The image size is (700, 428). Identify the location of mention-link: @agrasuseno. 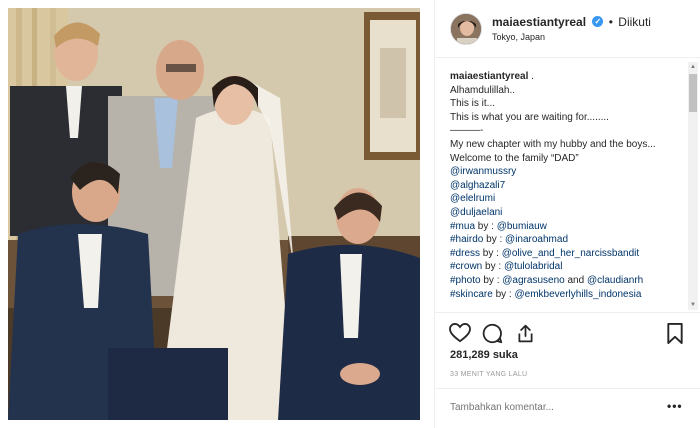
(533, 280).